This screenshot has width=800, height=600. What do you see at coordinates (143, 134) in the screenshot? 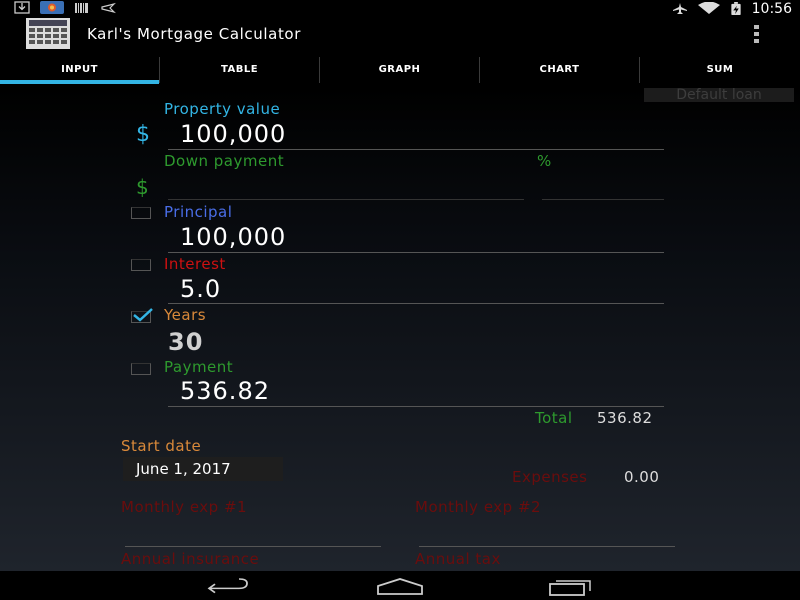
I see `dollar-icon: $` at bounding box center [143, 134].